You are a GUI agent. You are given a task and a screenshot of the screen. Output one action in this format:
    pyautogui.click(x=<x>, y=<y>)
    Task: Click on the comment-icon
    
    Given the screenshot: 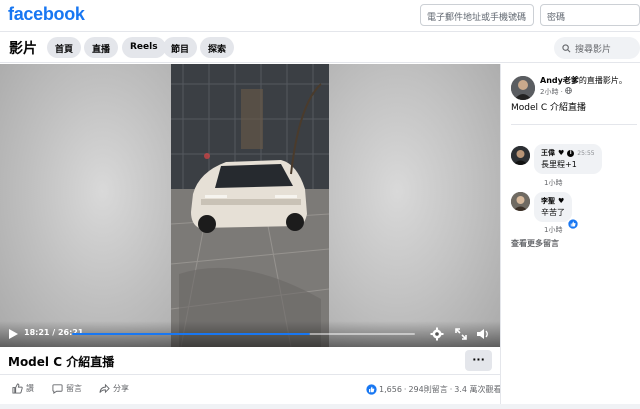 What is the action you would take?
    pyautogui.click(x=57, y=389)
    